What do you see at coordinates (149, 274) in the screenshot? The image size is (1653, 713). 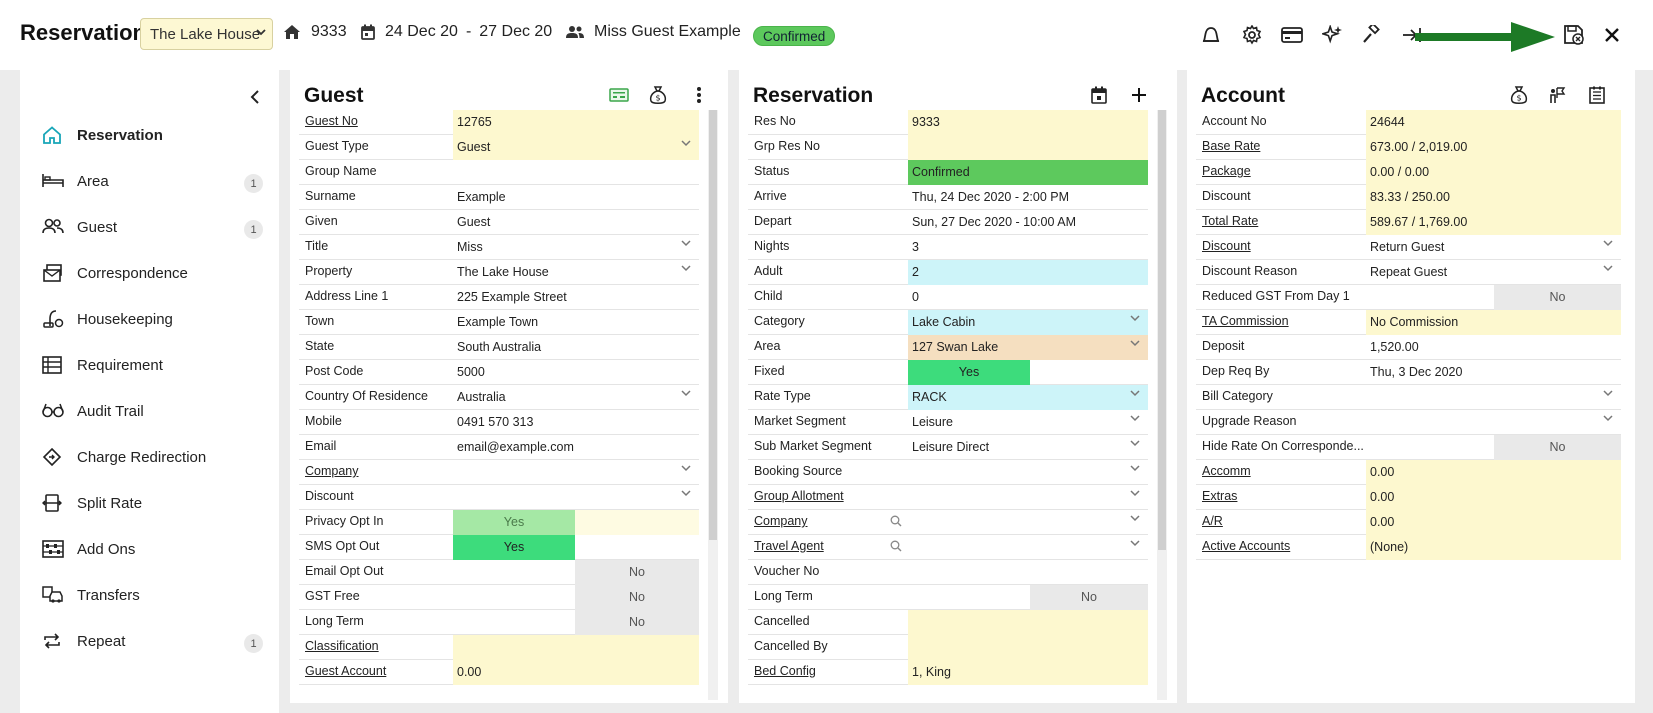 I see `sidebar-item-correspondence: Correspondence` at bounding box center [149, 274].